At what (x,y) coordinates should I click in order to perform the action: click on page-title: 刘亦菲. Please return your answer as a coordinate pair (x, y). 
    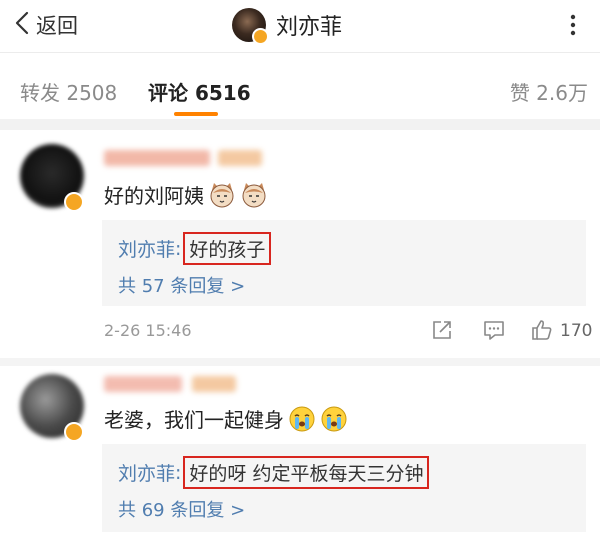
    Looking at the image, I should click on (309, 27).